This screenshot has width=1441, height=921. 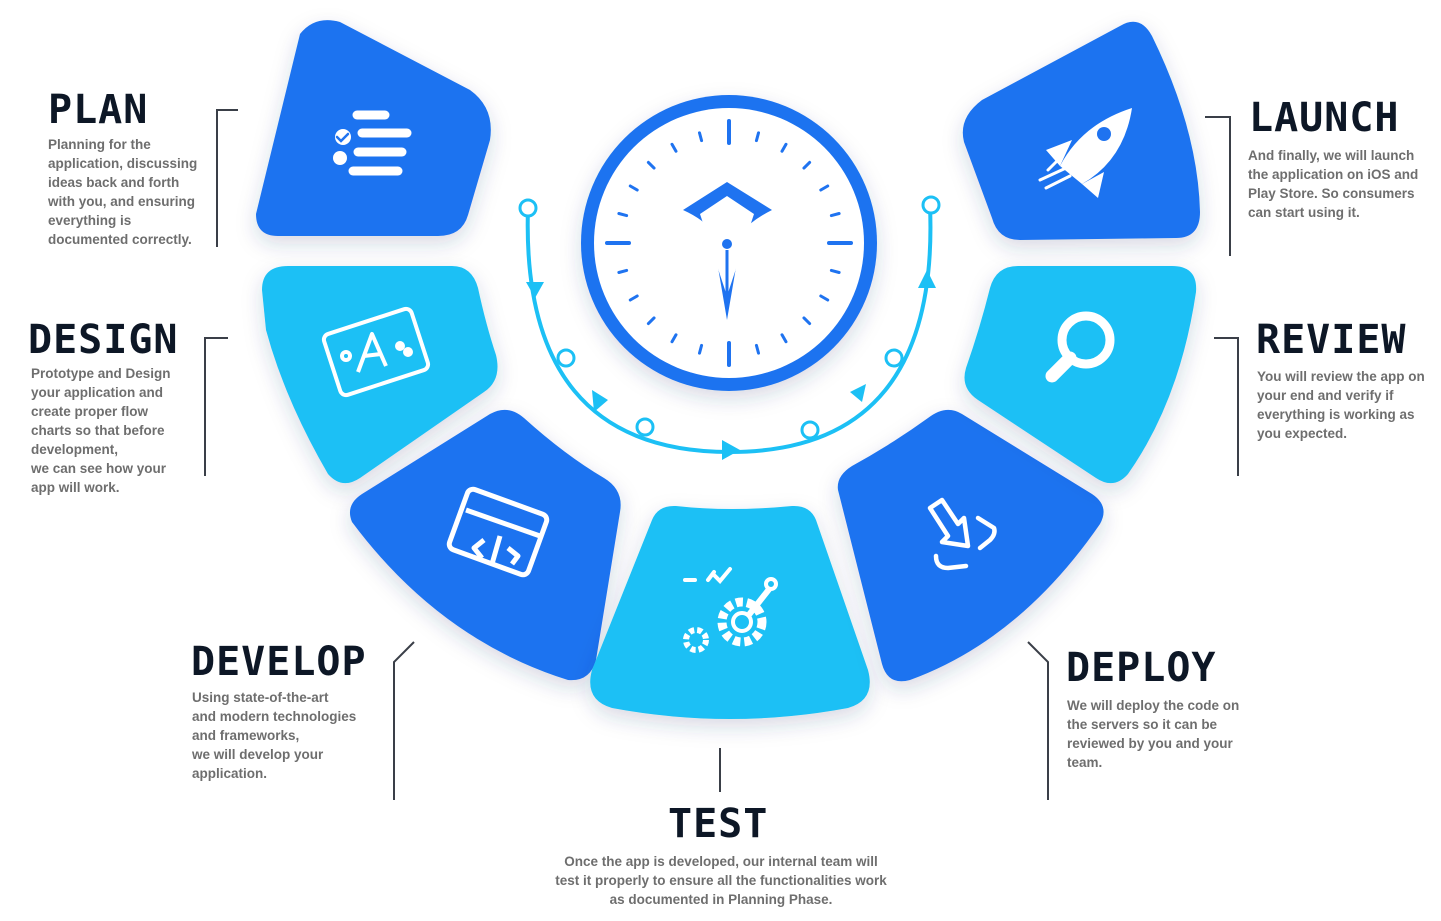 I want to click on design-title: DESIGN, so click(x=103, y=340).